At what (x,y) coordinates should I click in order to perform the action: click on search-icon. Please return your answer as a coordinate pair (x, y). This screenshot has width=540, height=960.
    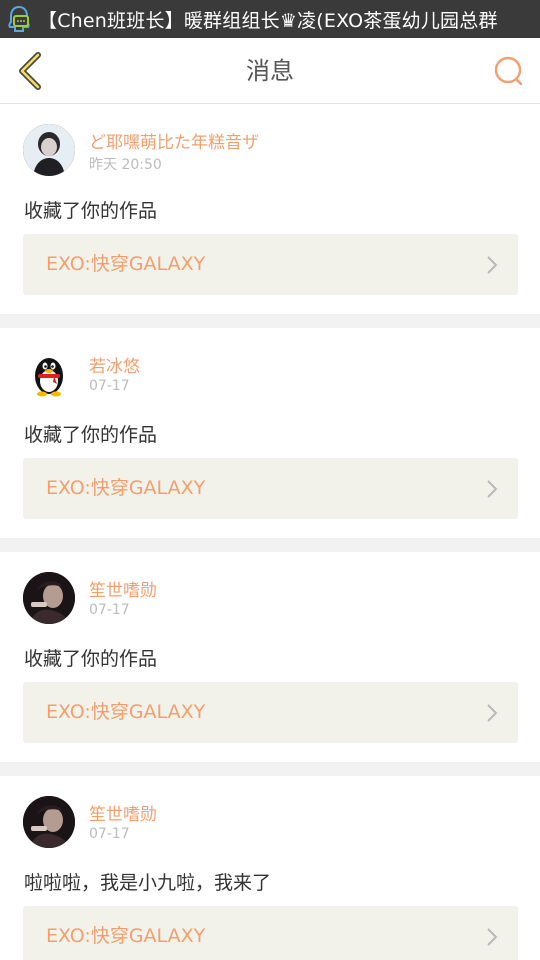
    Looking at the image, I should click on (508, 71).